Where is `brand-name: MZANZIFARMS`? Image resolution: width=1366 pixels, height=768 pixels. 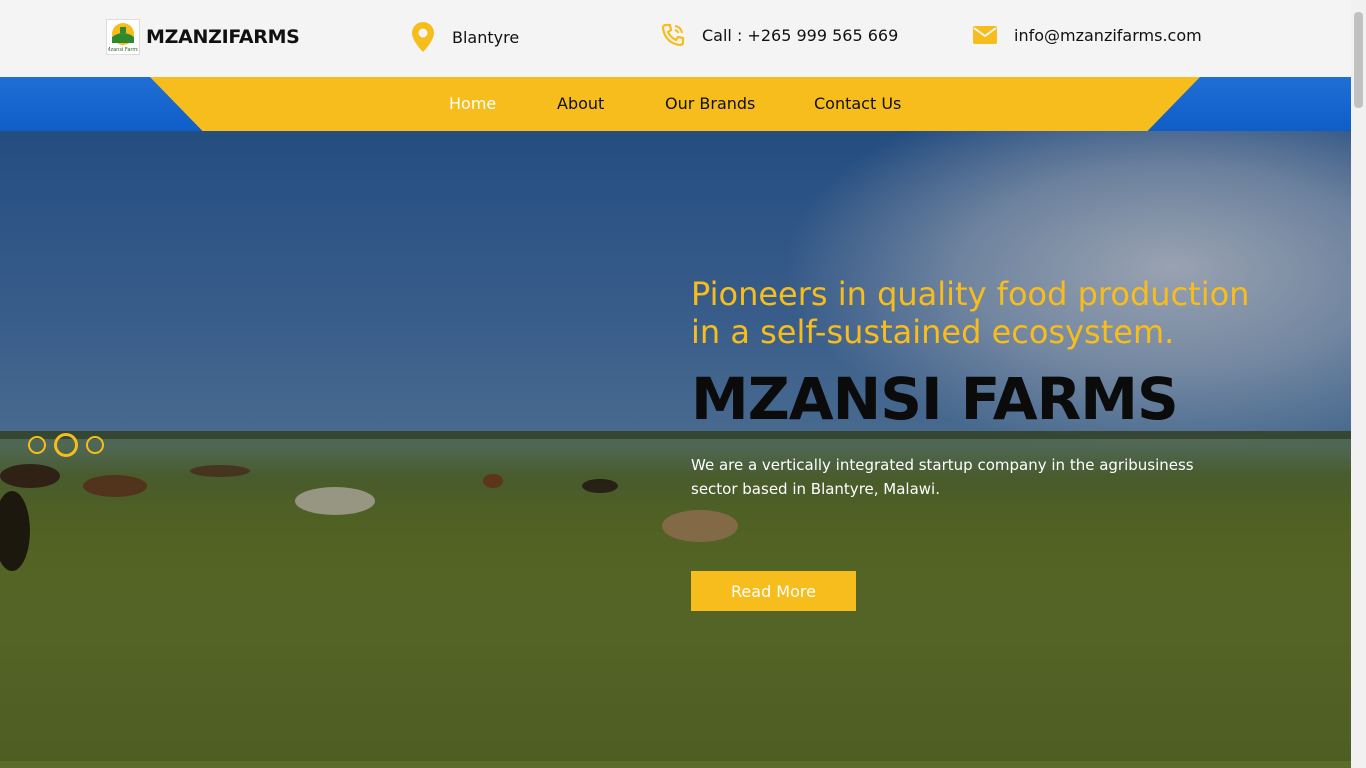
brand-name: MZANZIFARMS is located at coordinates (223, 37).